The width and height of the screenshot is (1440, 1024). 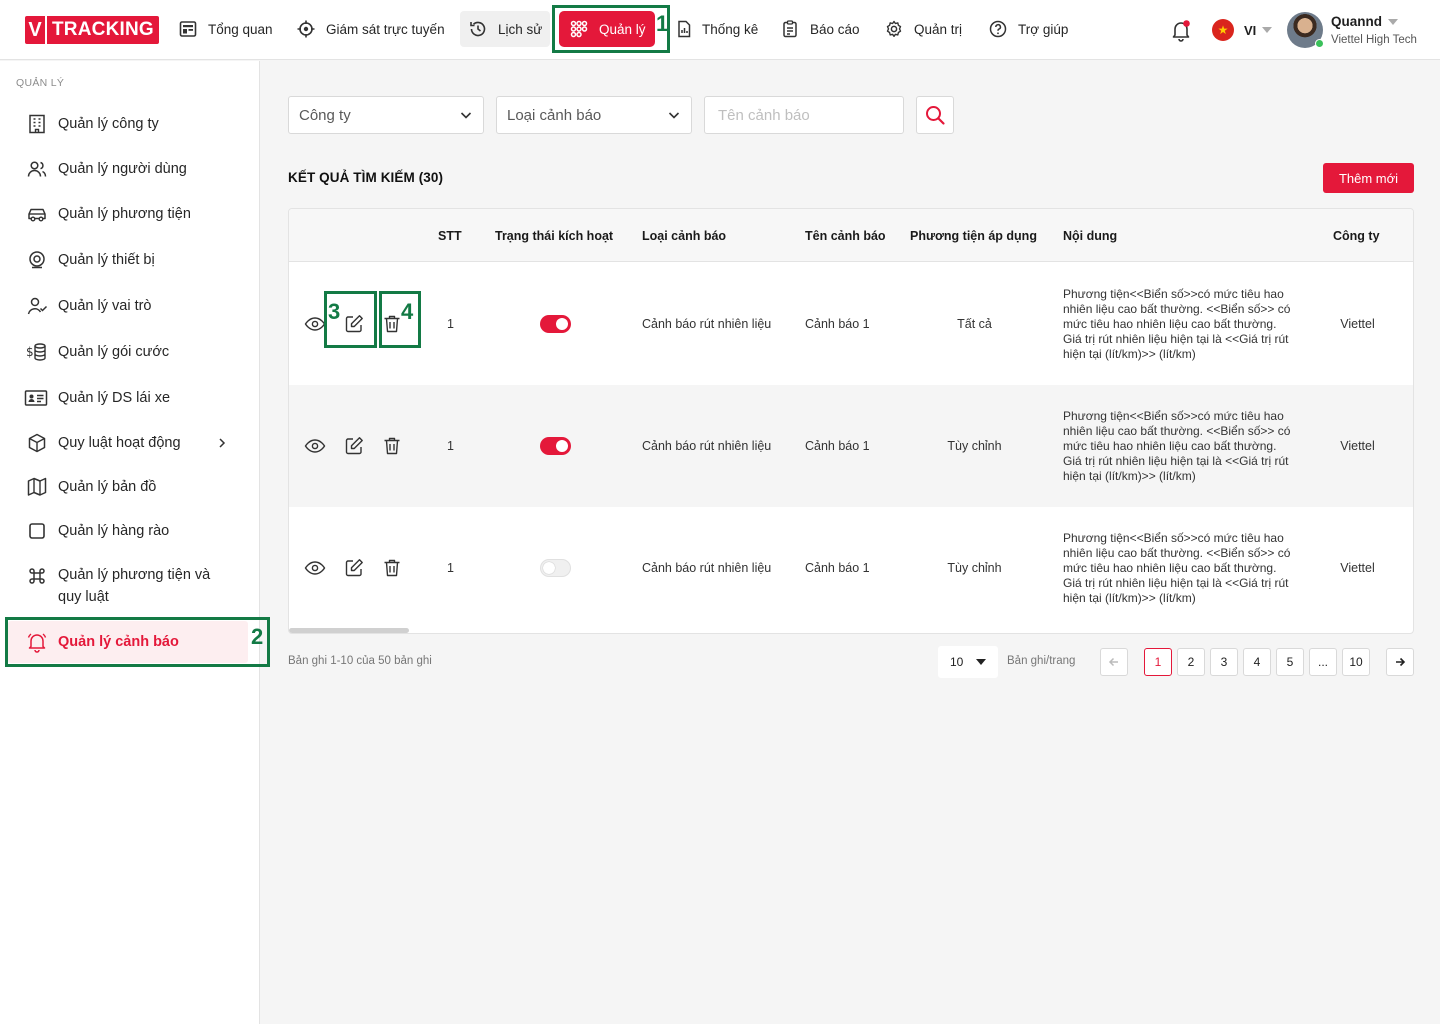 I want to click on user-name: Quannd, so click(x=1356, y=21).